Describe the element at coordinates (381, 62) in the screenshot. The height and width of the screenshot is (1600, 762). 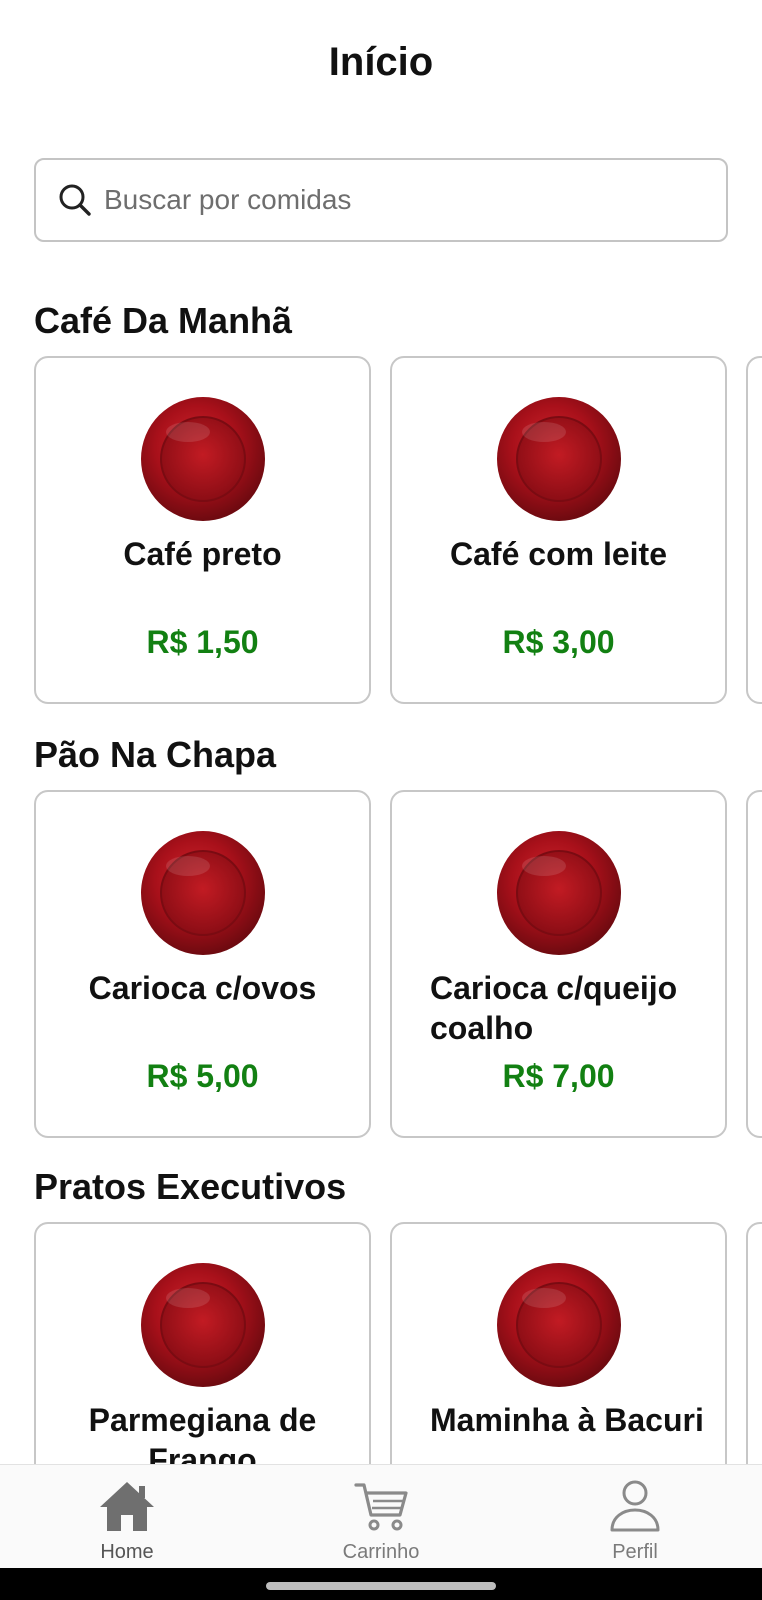
I see `page-title: Início` at that location.